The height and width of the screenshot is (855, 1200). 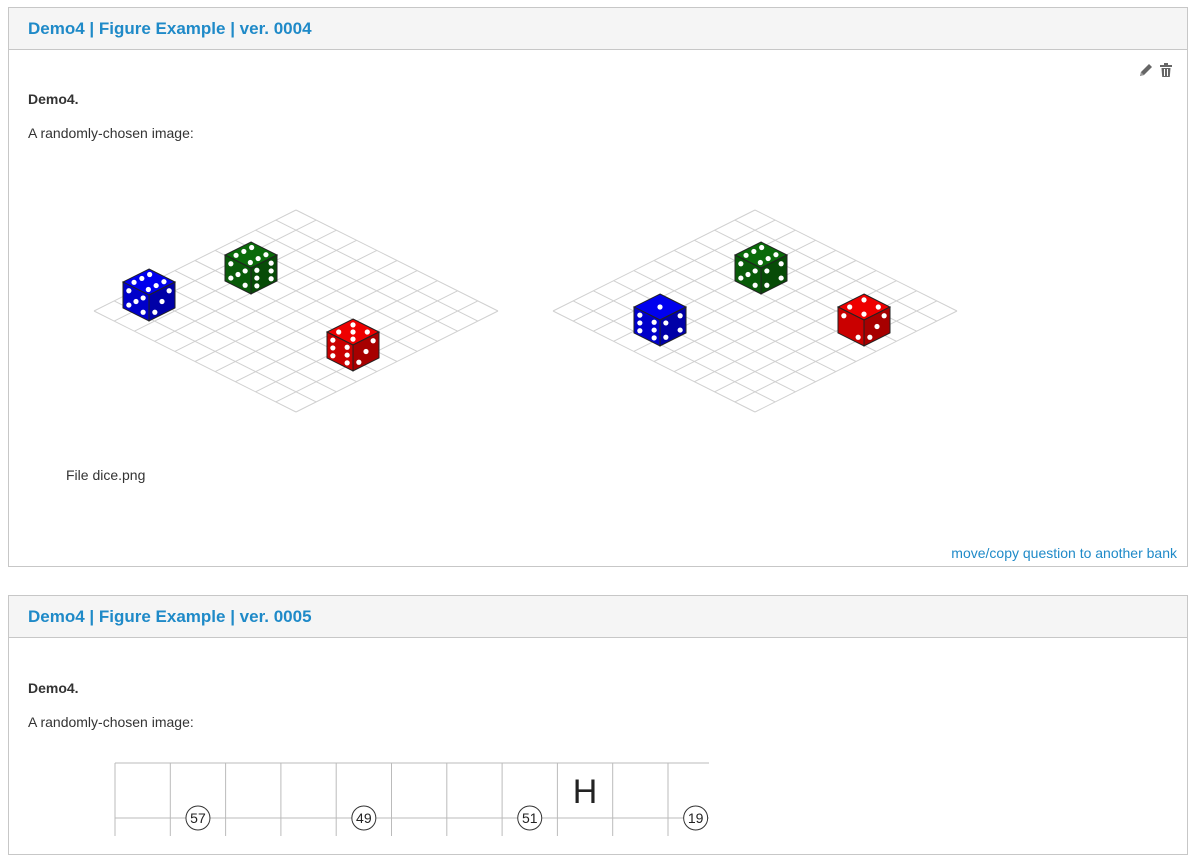 What do you see at coordinates (1064, 553) in the screenshot?
I see `move-copy-link: move/copy question to another bank` at bounding box center [1064, 553].